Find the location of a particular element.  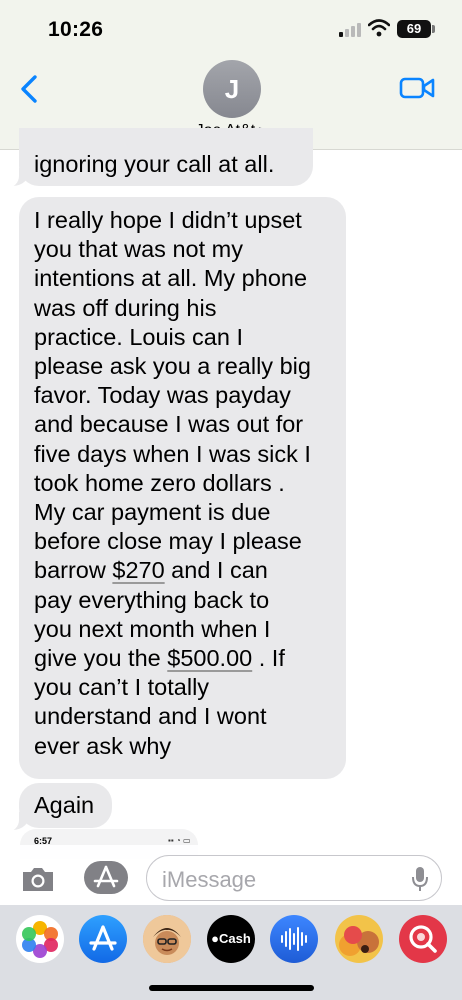

compose-bar: iMessage is located at coordinates (231, 875).